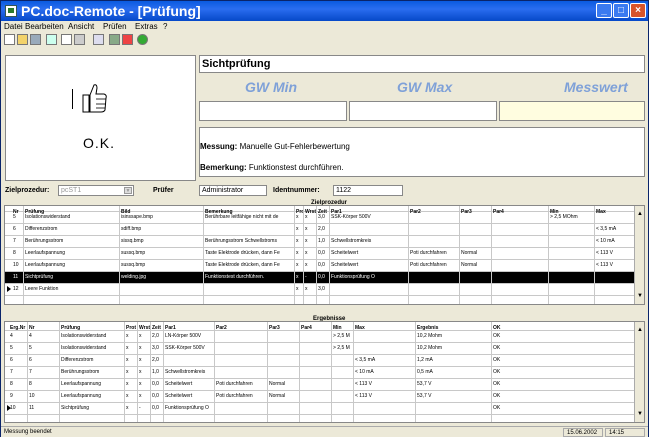 This screenshot has width=649, height=437. Describe the element at coordinates (185, 348) in the screenshot. I see `table-cell: SSK-Körper 500V` at that location.